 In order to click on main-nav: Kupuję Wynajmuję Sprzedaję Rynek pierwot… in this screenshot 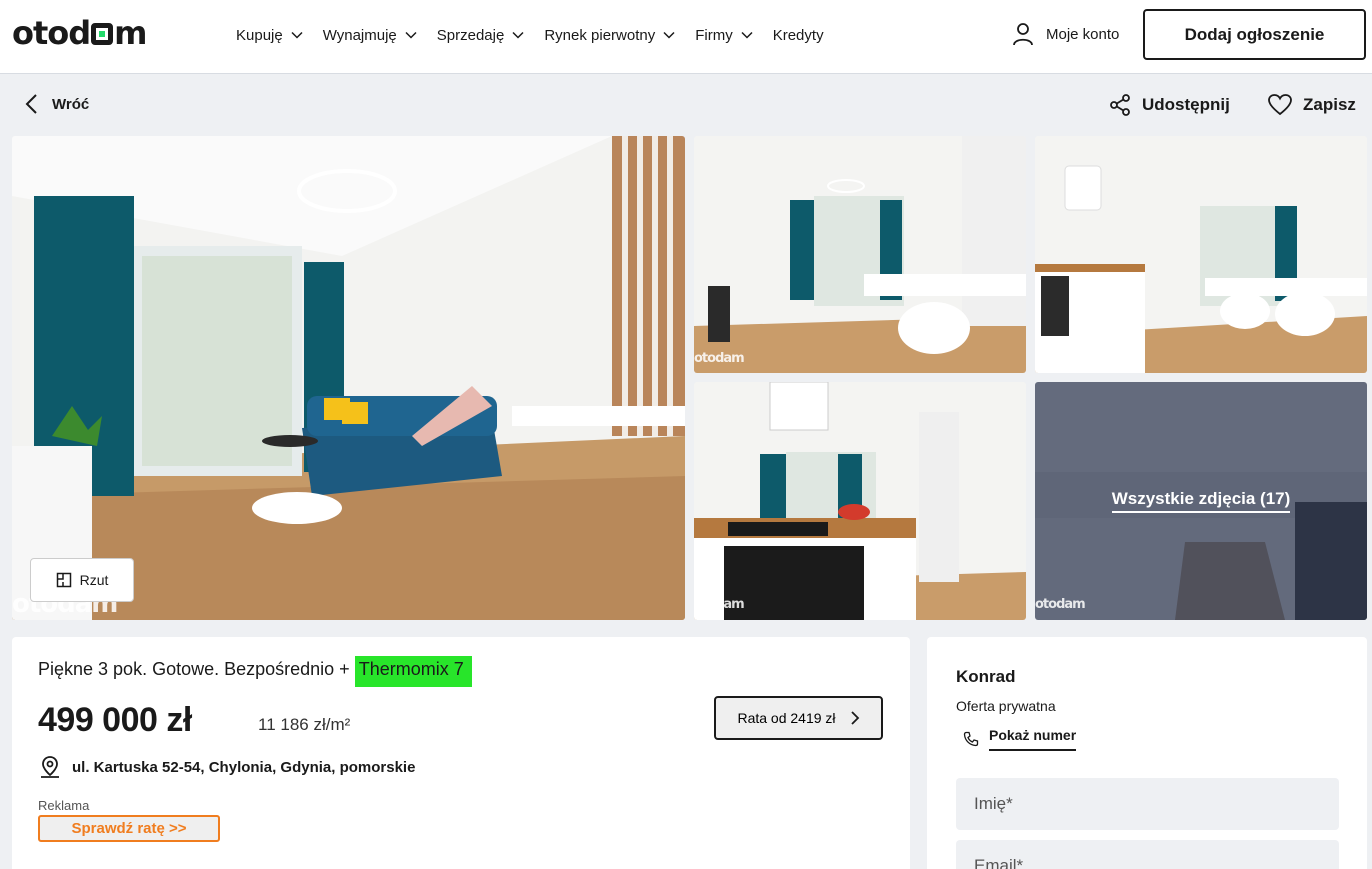, I will do `click(530, 35)`.